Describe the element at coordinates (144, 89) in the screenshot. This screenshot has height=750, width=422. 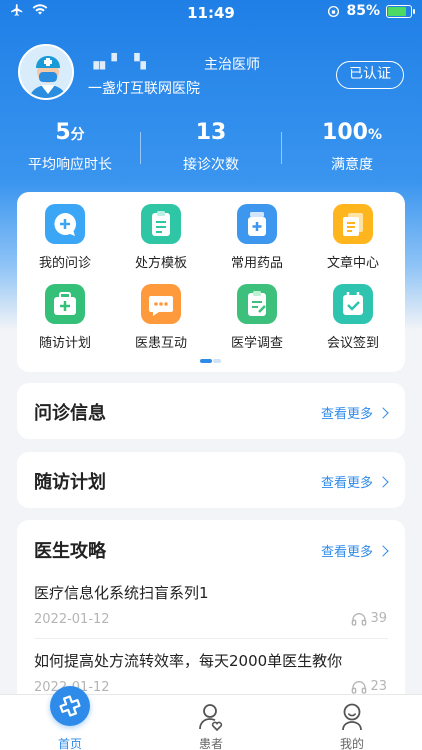
I see `hospital-name: 一盏灯互联网医院` at that location.